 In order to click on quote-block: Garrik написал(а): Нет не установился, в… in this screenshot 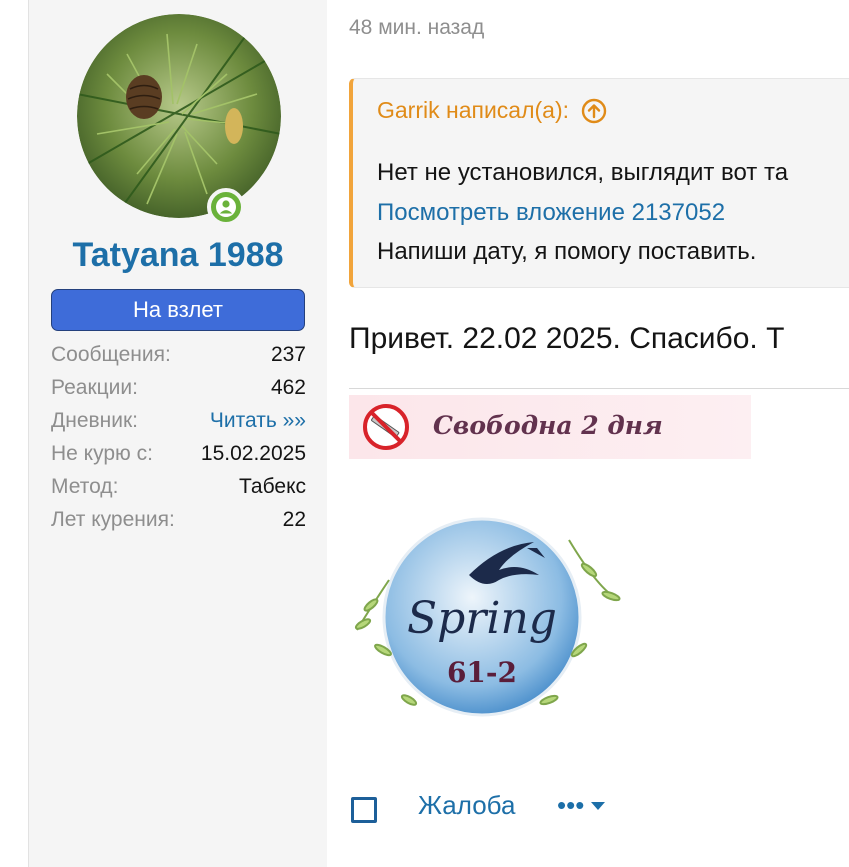, I will do `click(599, 183)`.